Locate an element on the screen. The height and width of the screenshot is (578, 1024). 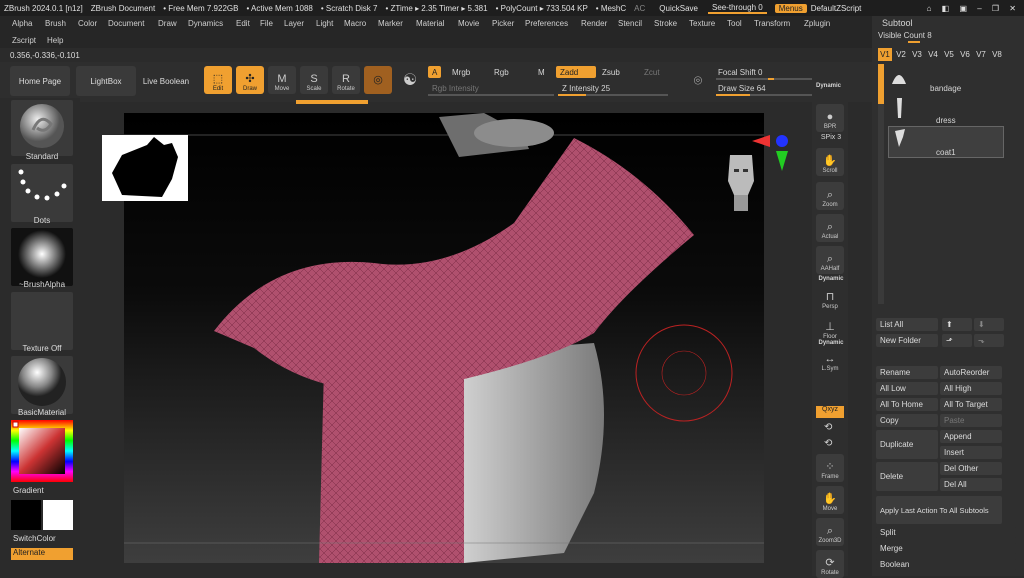
focal-shift-slider is located at coordinates (764, 79).